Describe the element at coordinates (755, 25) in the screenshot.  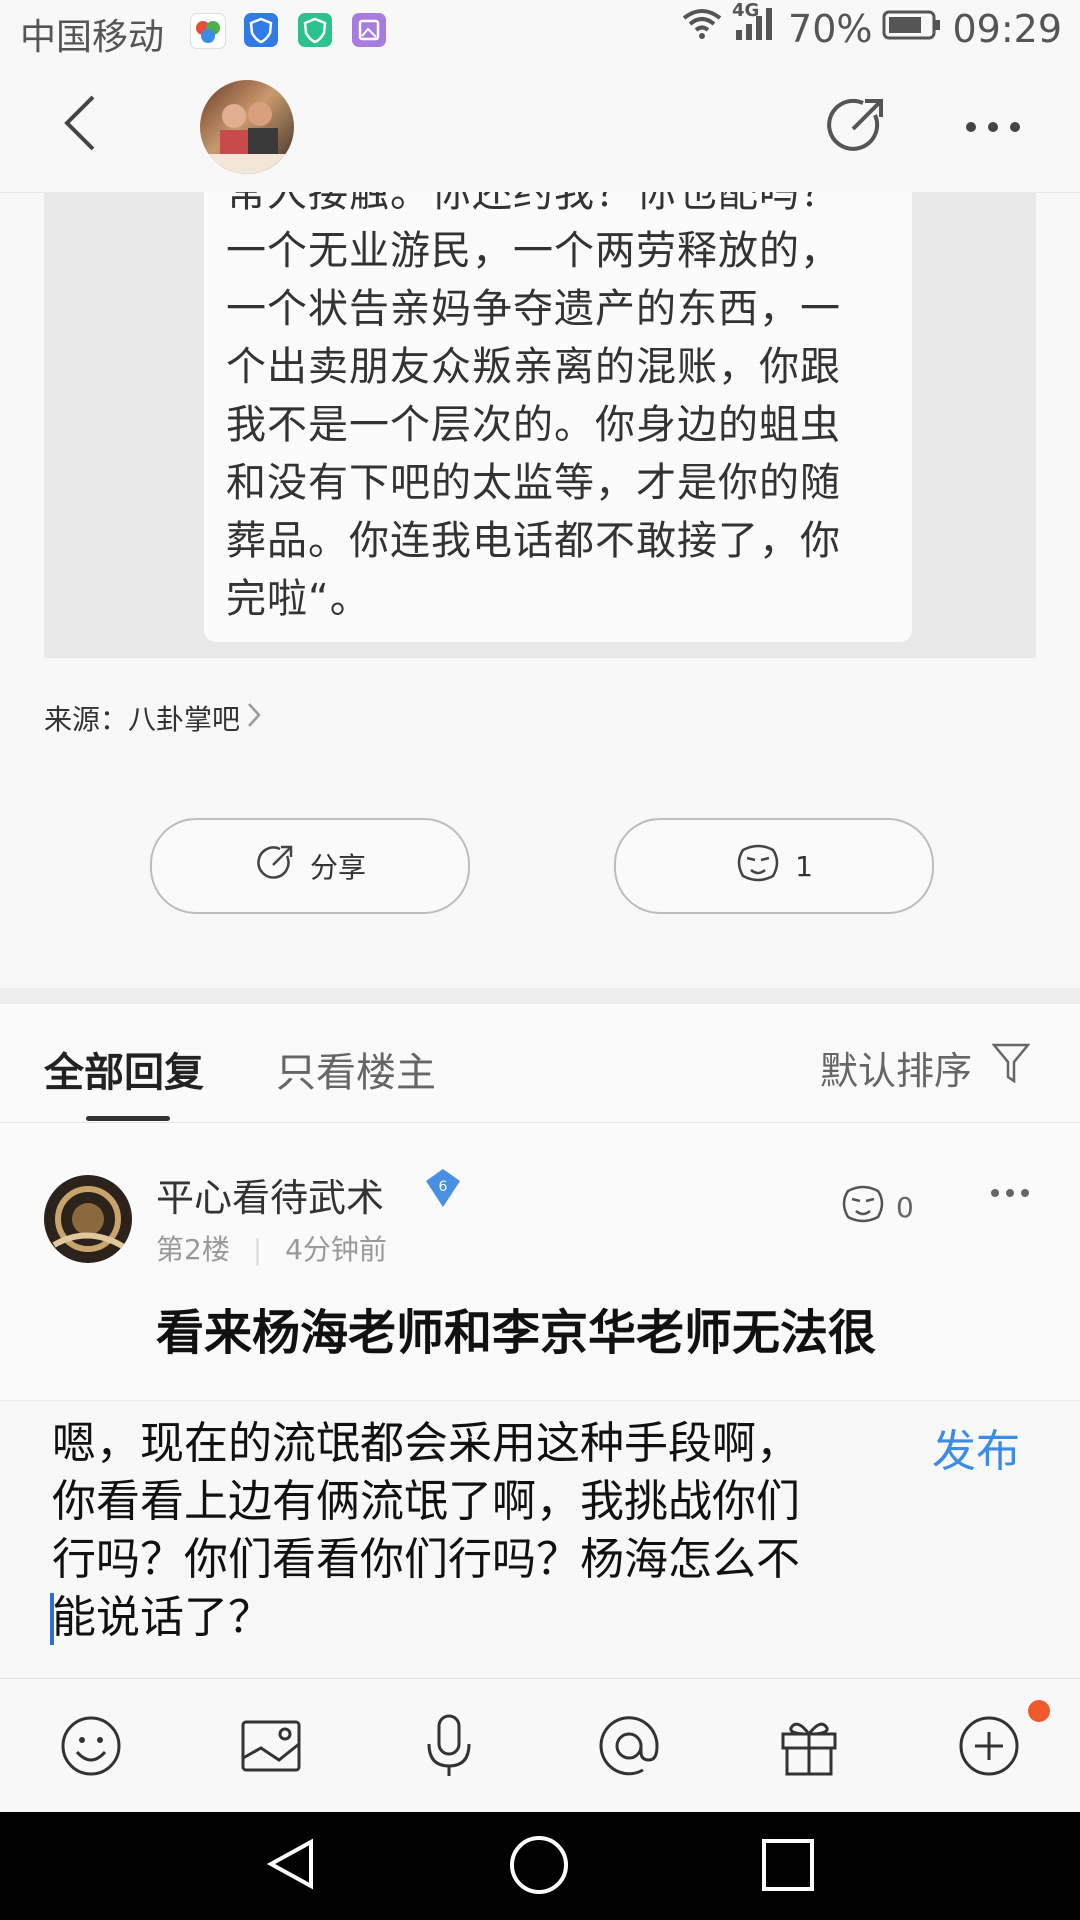
I see `signal-icon: 4G` at that location.